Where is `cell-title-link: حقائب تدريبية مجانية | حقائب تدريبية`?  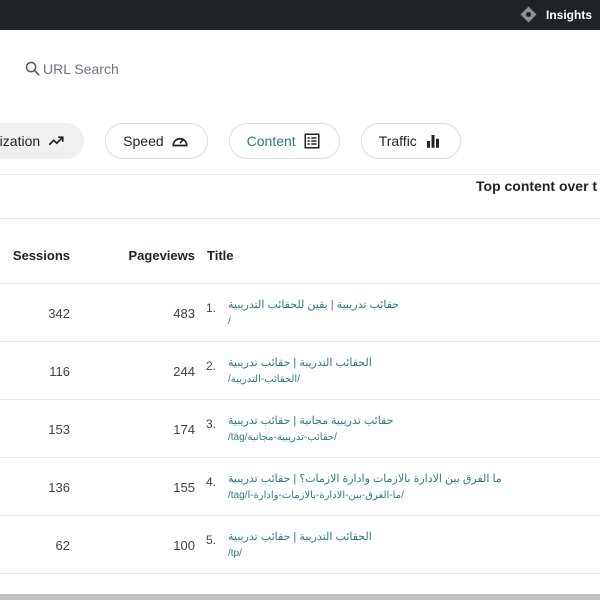
cell-title-link: حقائب تدريبية مجانية | حقائب تدريبية is located at coordinates (310, 420).